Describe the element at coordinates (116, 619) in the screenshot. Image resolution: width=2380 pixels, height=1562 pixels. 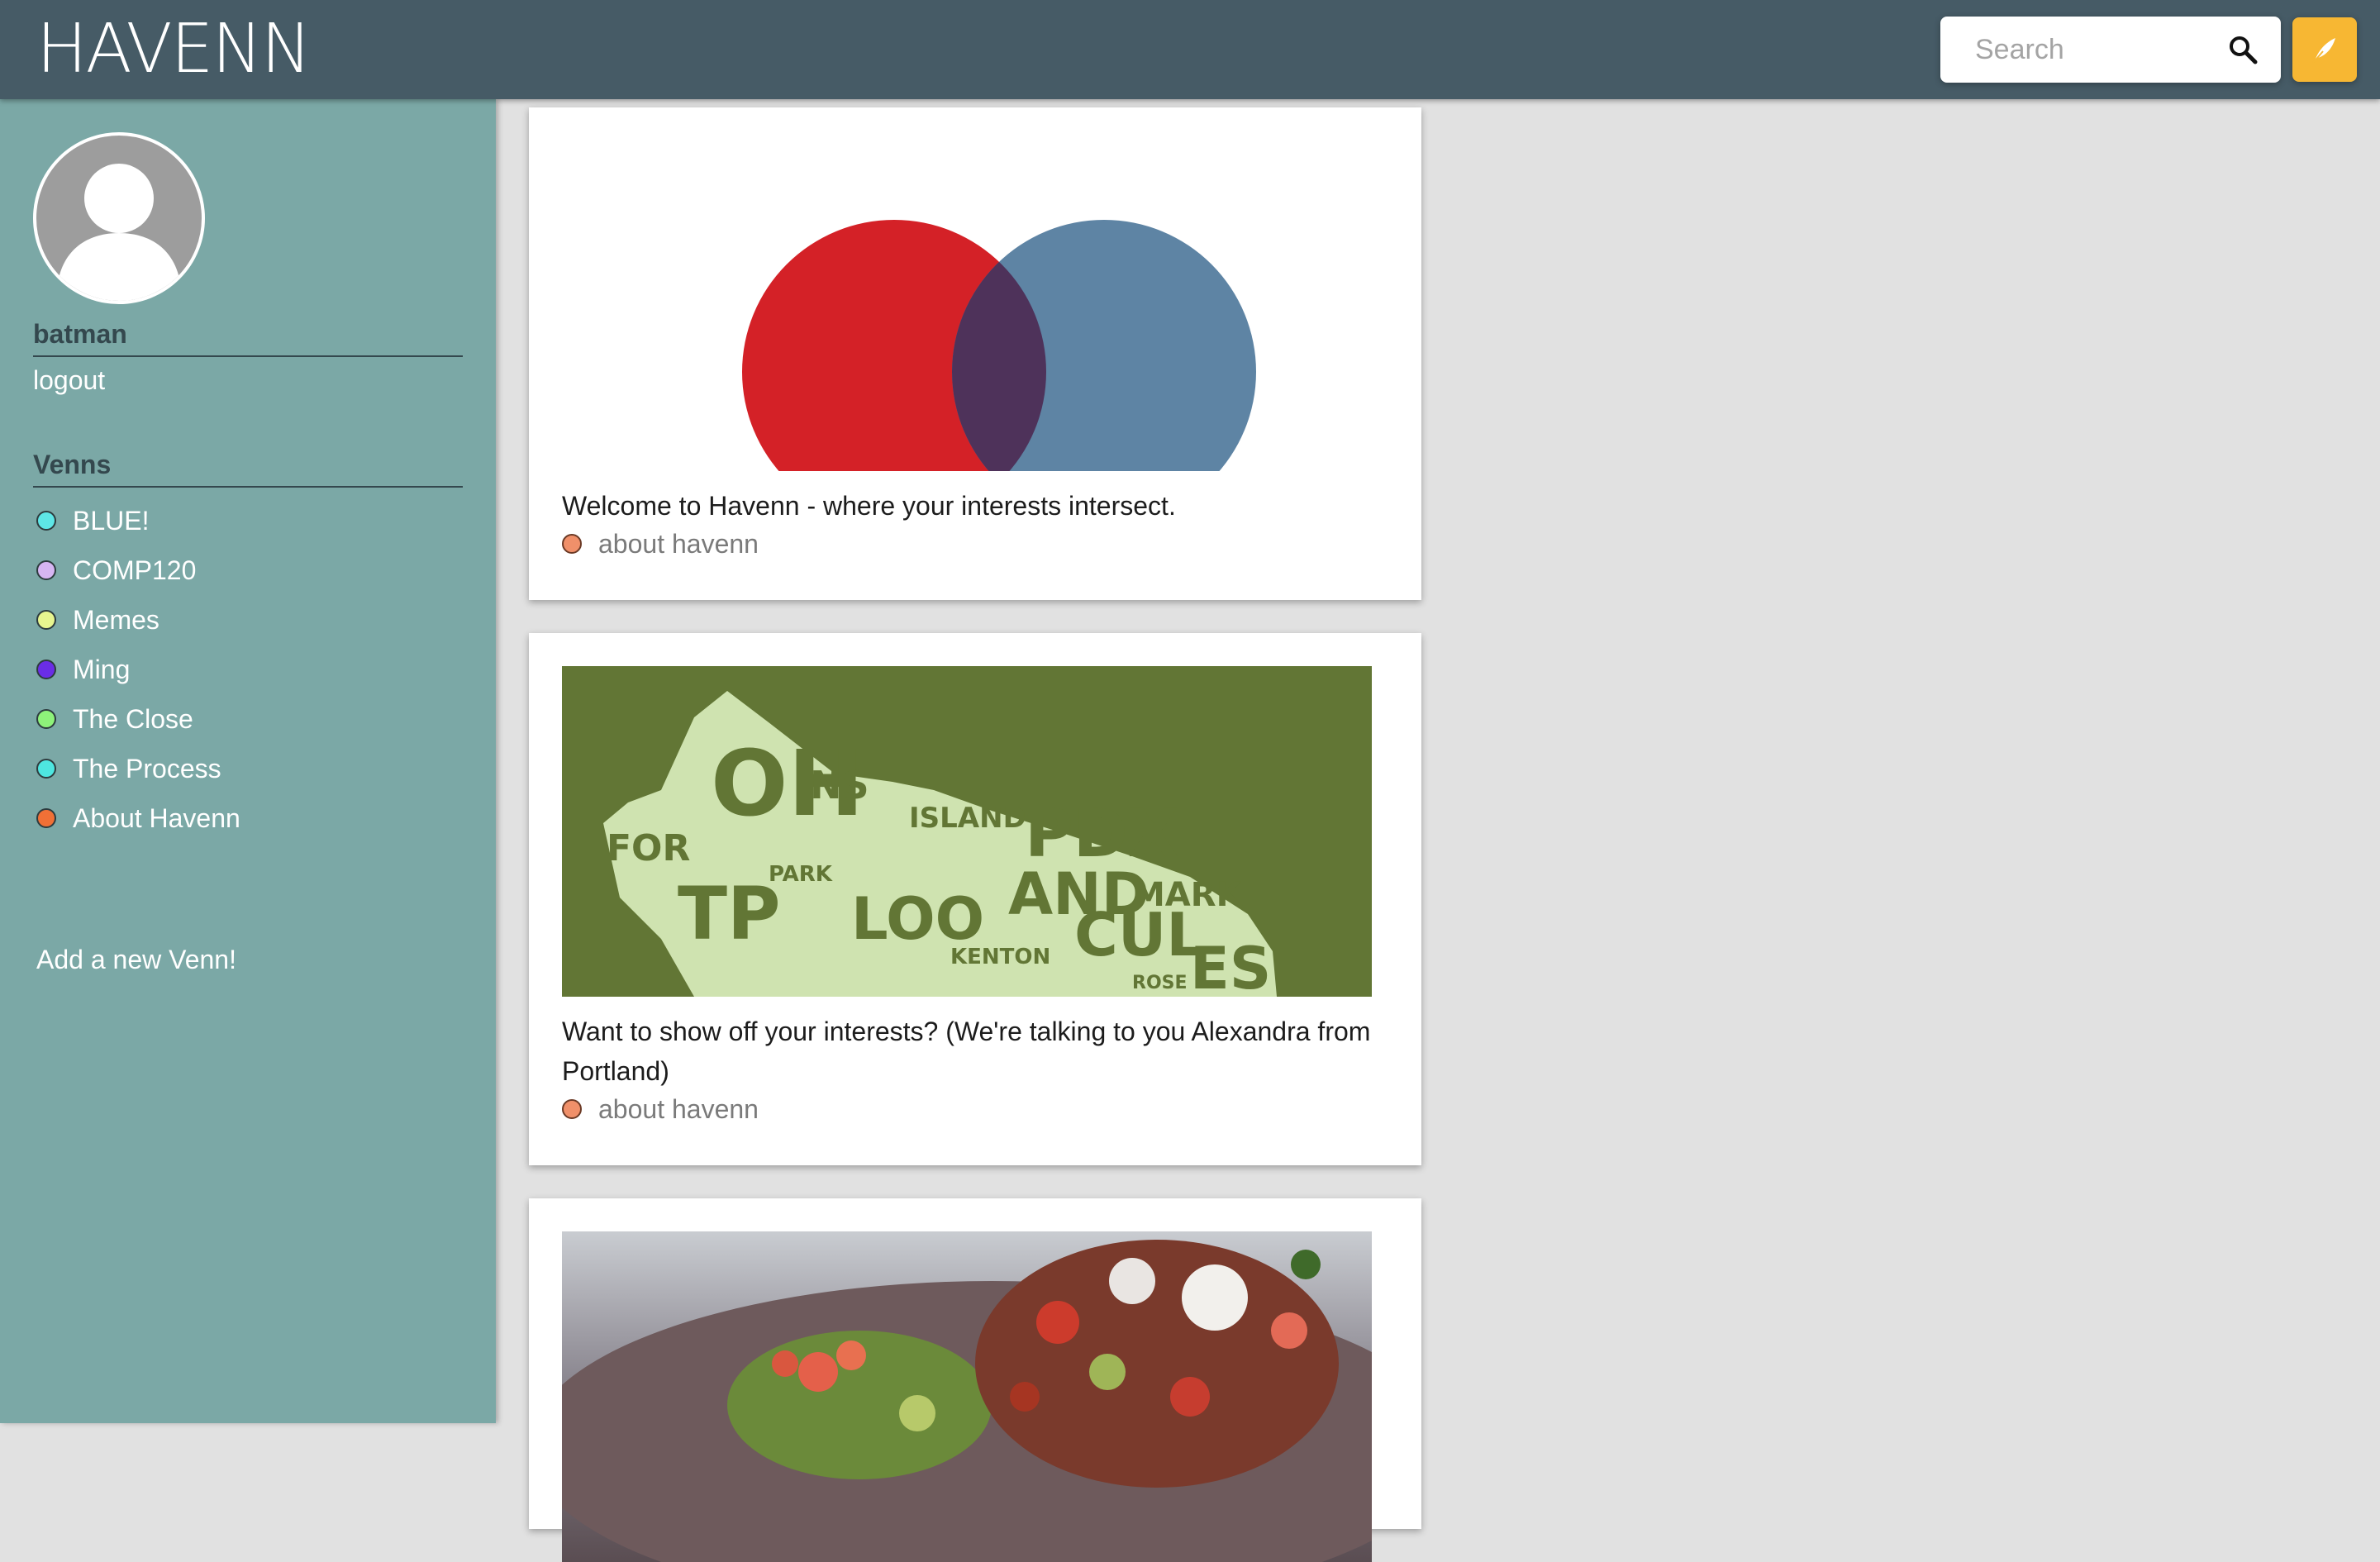
I see `venn-label: Memes` at that location.